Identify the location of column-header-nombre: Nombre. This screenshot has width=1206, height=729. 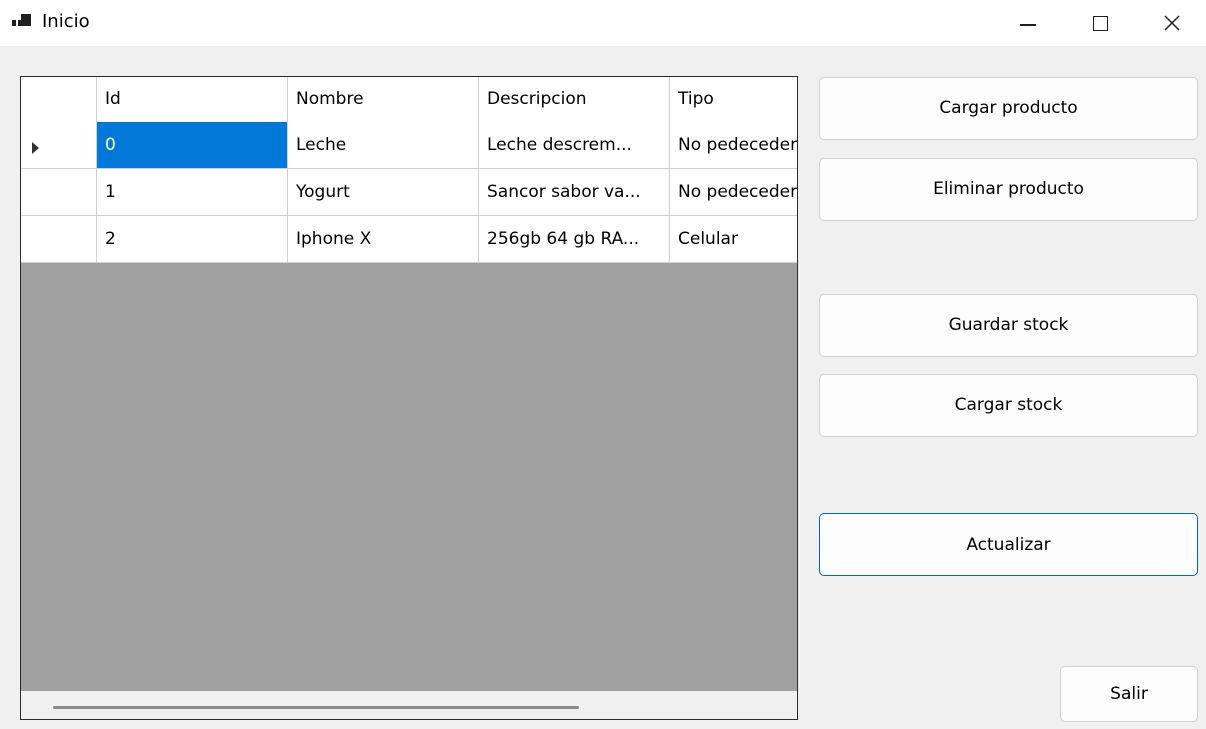
(383, 100).